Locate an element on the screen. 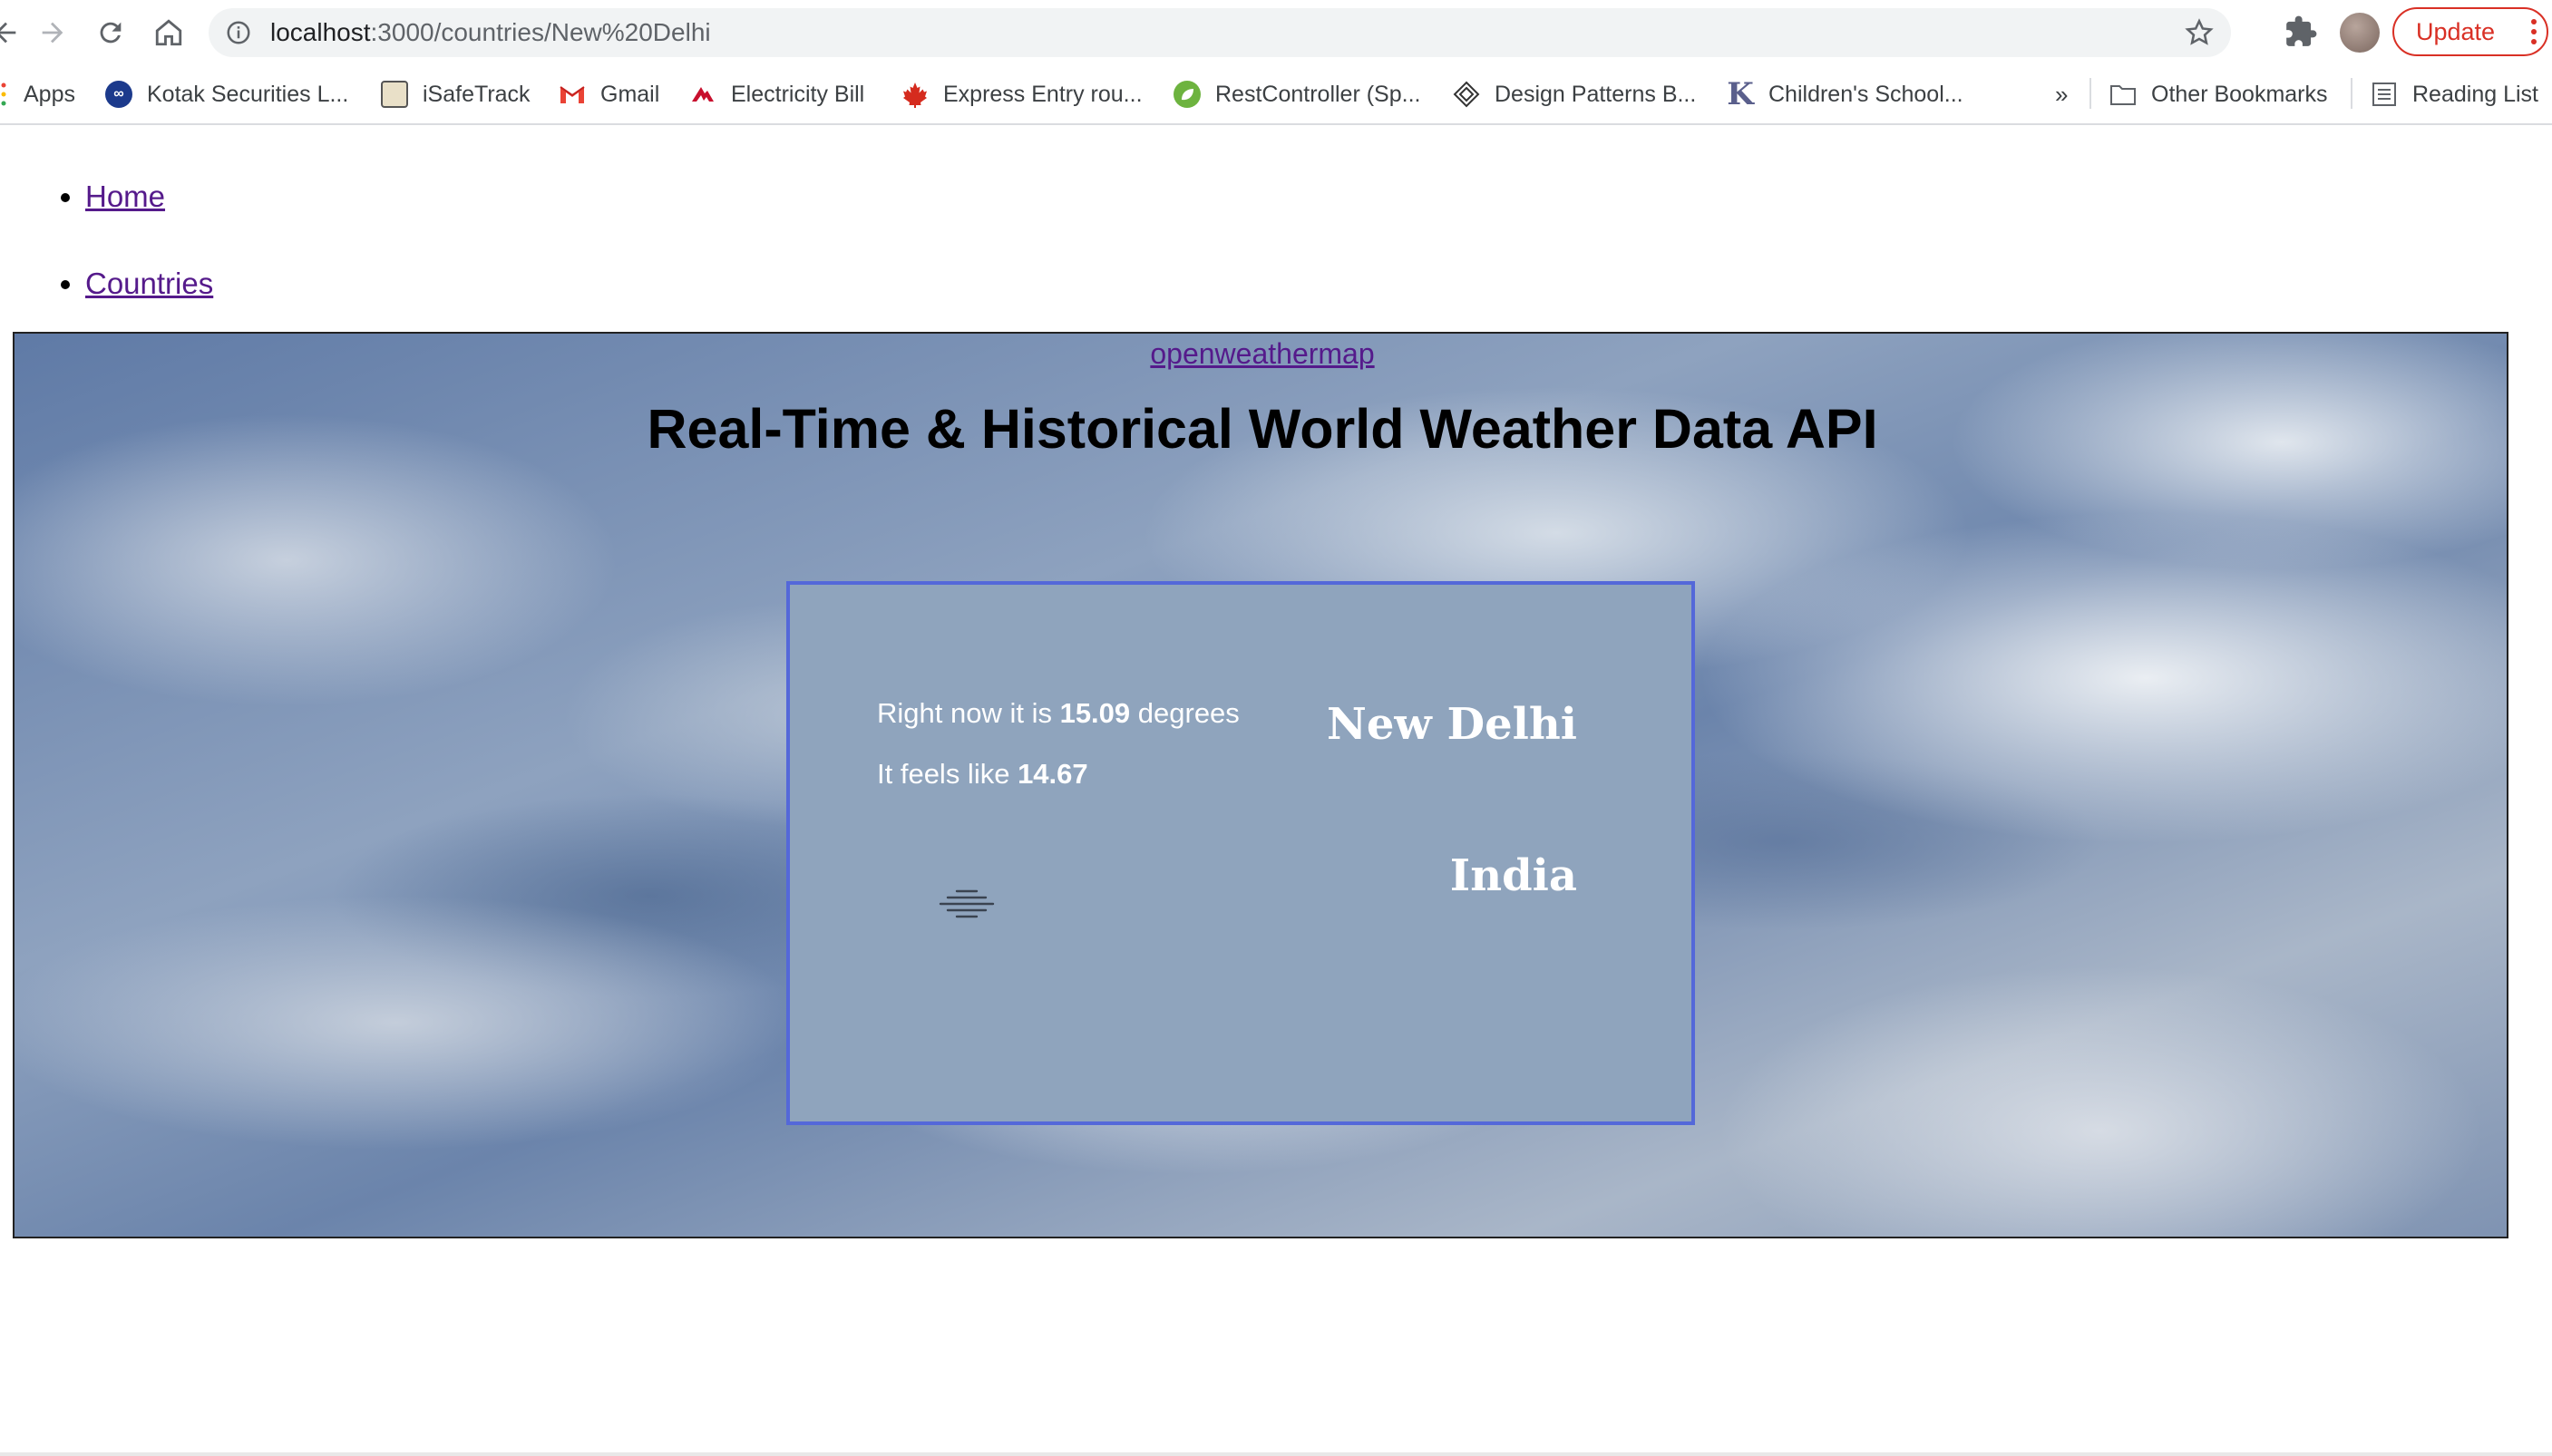  openweathermap-link: openweathermap is located at coordinates (1261, 354).